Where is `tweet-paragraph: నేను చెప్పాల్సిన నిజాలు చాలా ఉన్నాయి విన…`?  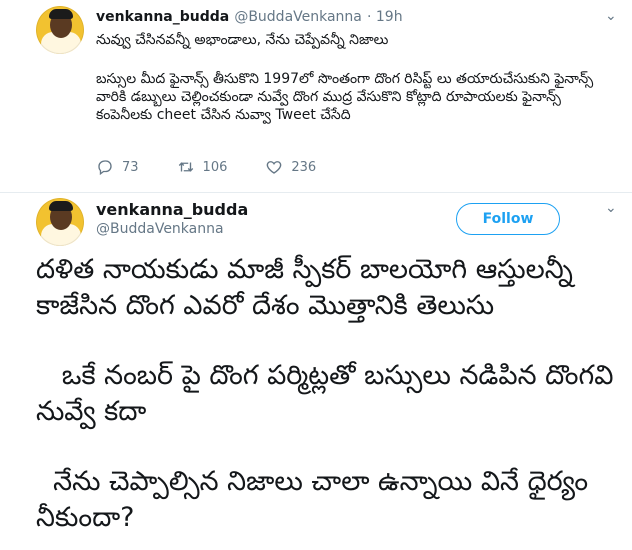
tweet-paragraph: నేను చెప్పాల్సిన నిజాలు చాలా ఉన్నాయి విన… is located at coordinates (316, 499).